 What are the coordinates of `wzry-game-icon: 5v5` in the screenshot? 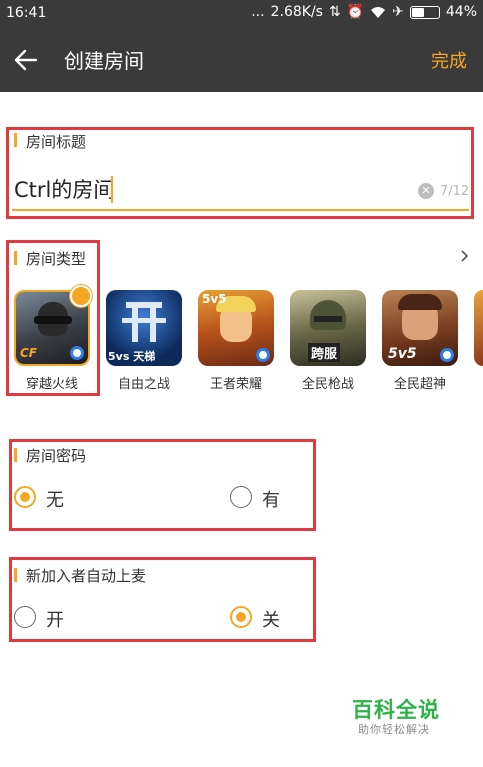 It's located at (236, 328).